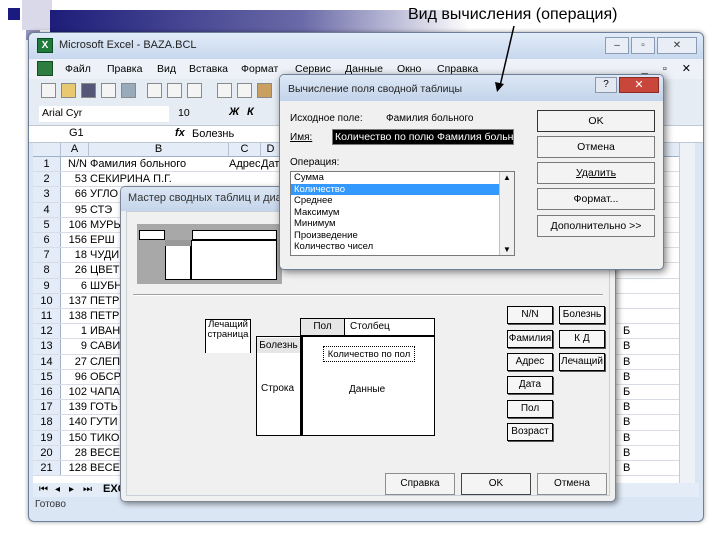 Image resolution: width=720 pixels, height=540 pixels. I want to click on cell: 6, so click(74, 286).